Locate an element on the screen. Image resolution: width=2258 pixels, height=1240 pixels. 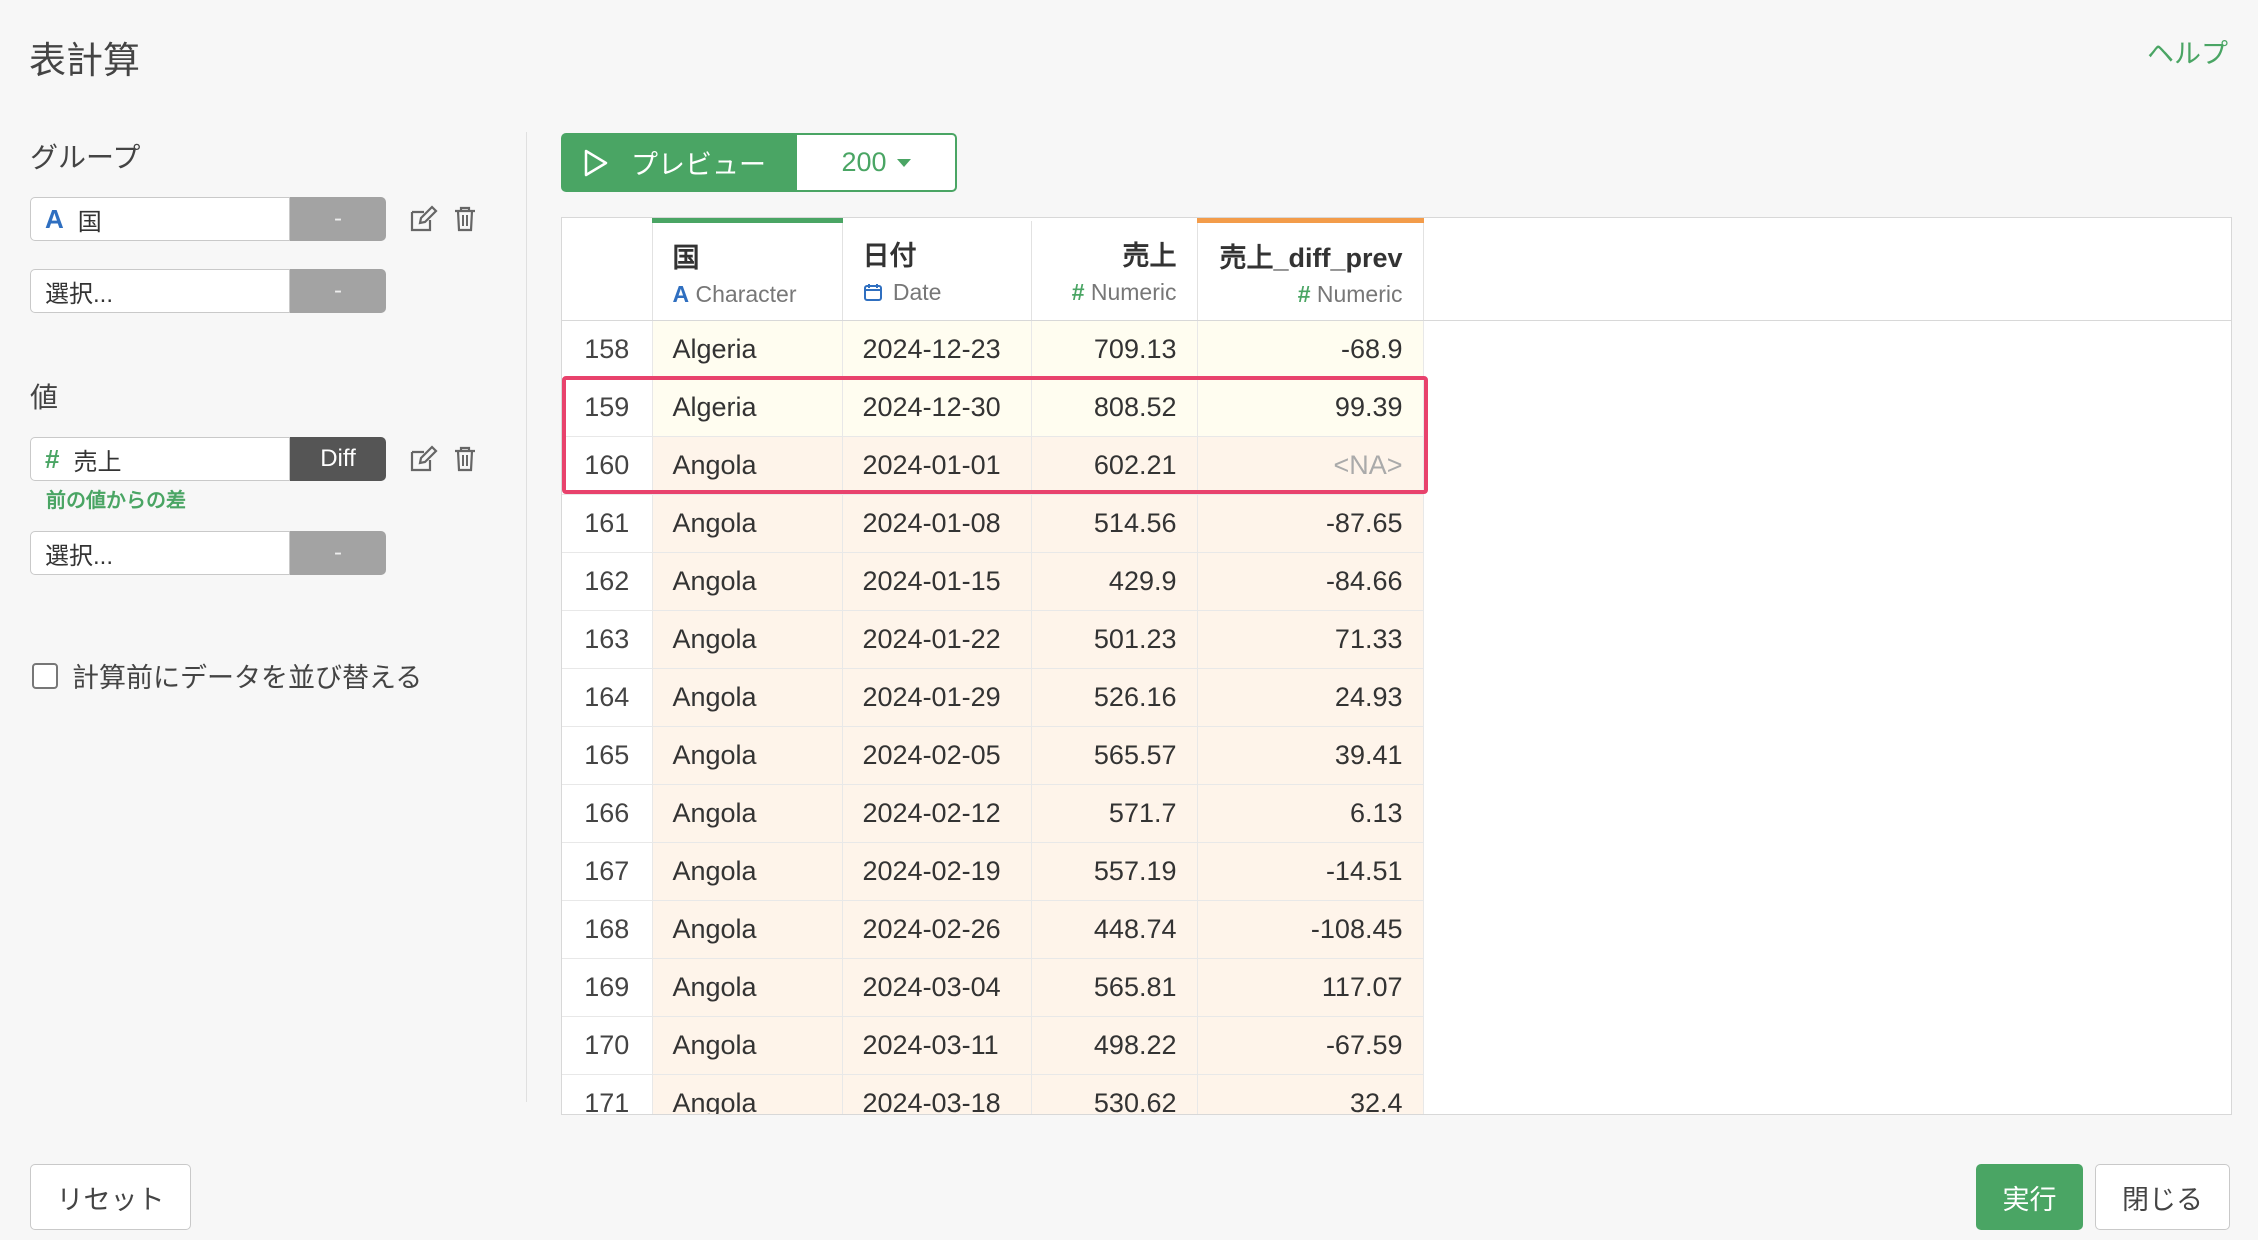
play-icon is located at coordinates (596, 162).